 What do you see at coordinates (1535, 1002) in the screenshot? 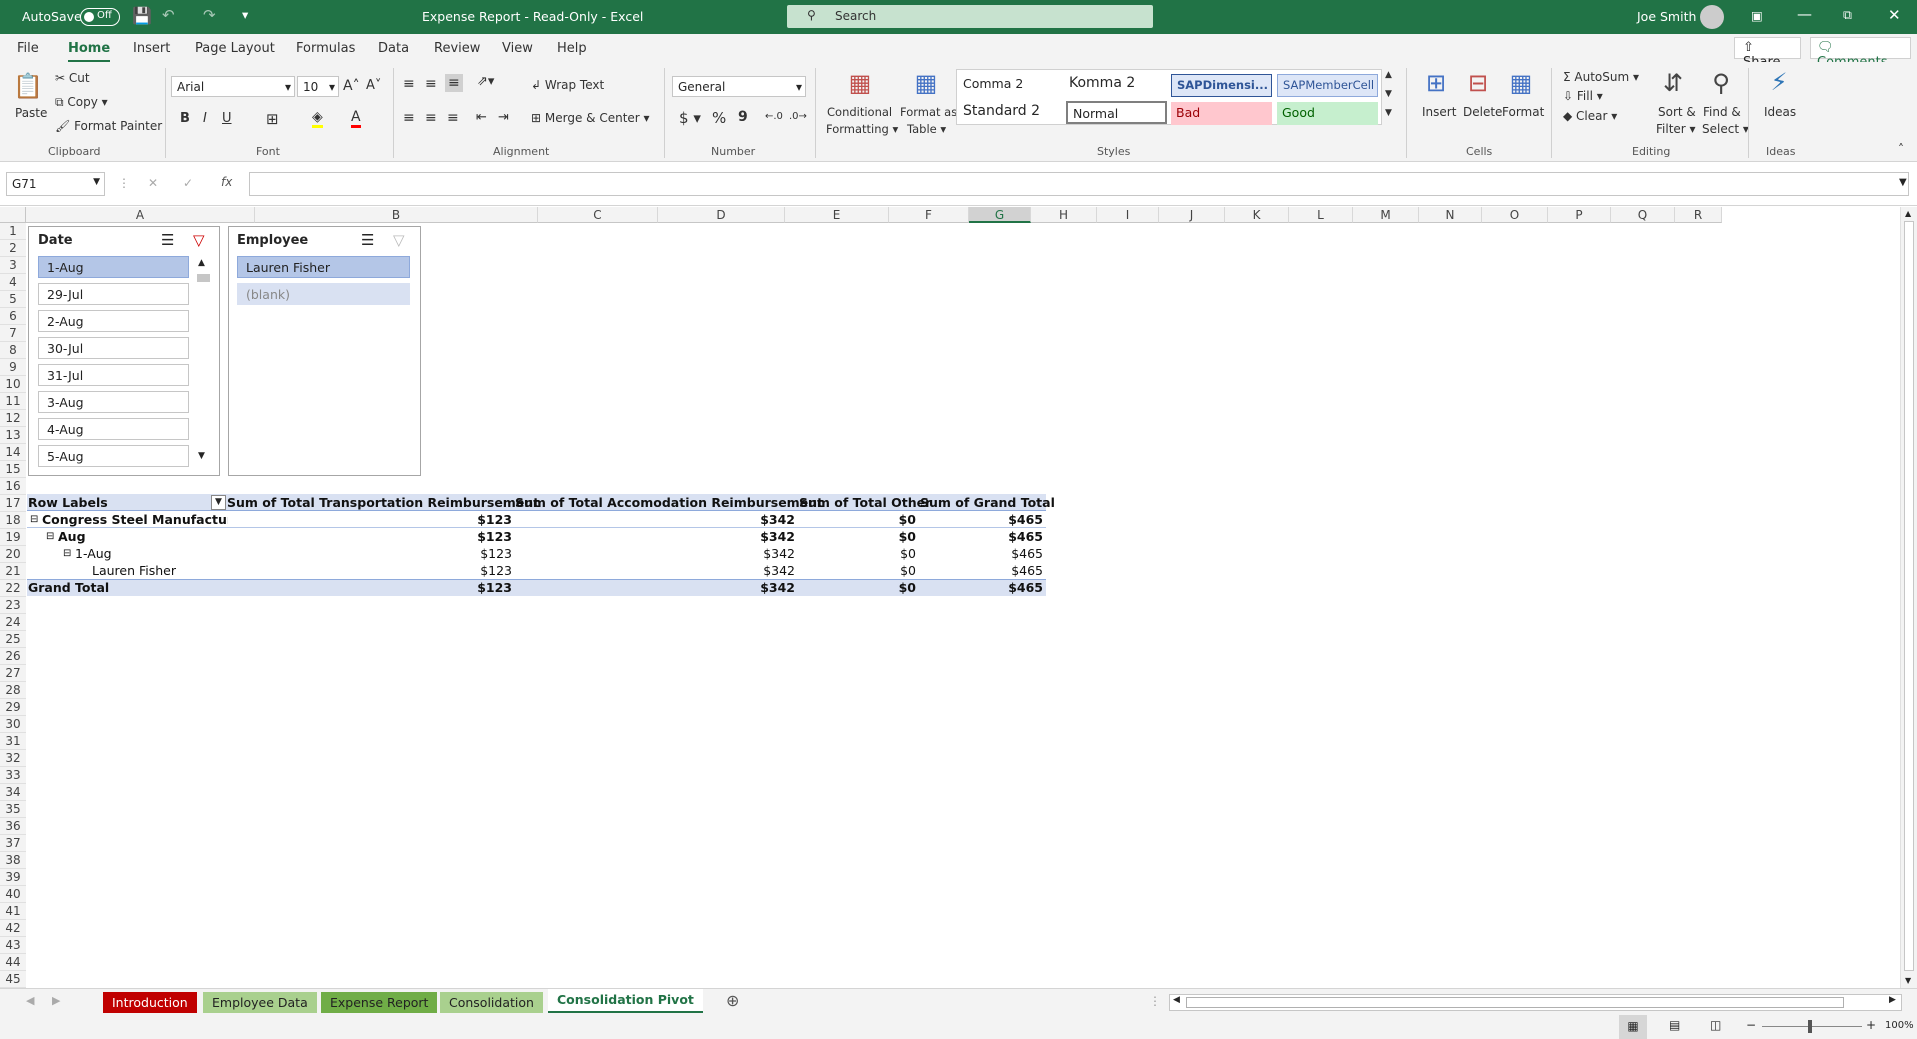
I see `horizontal-scrollbar: ◀ ▶` at bounding box center [1535, 1002].